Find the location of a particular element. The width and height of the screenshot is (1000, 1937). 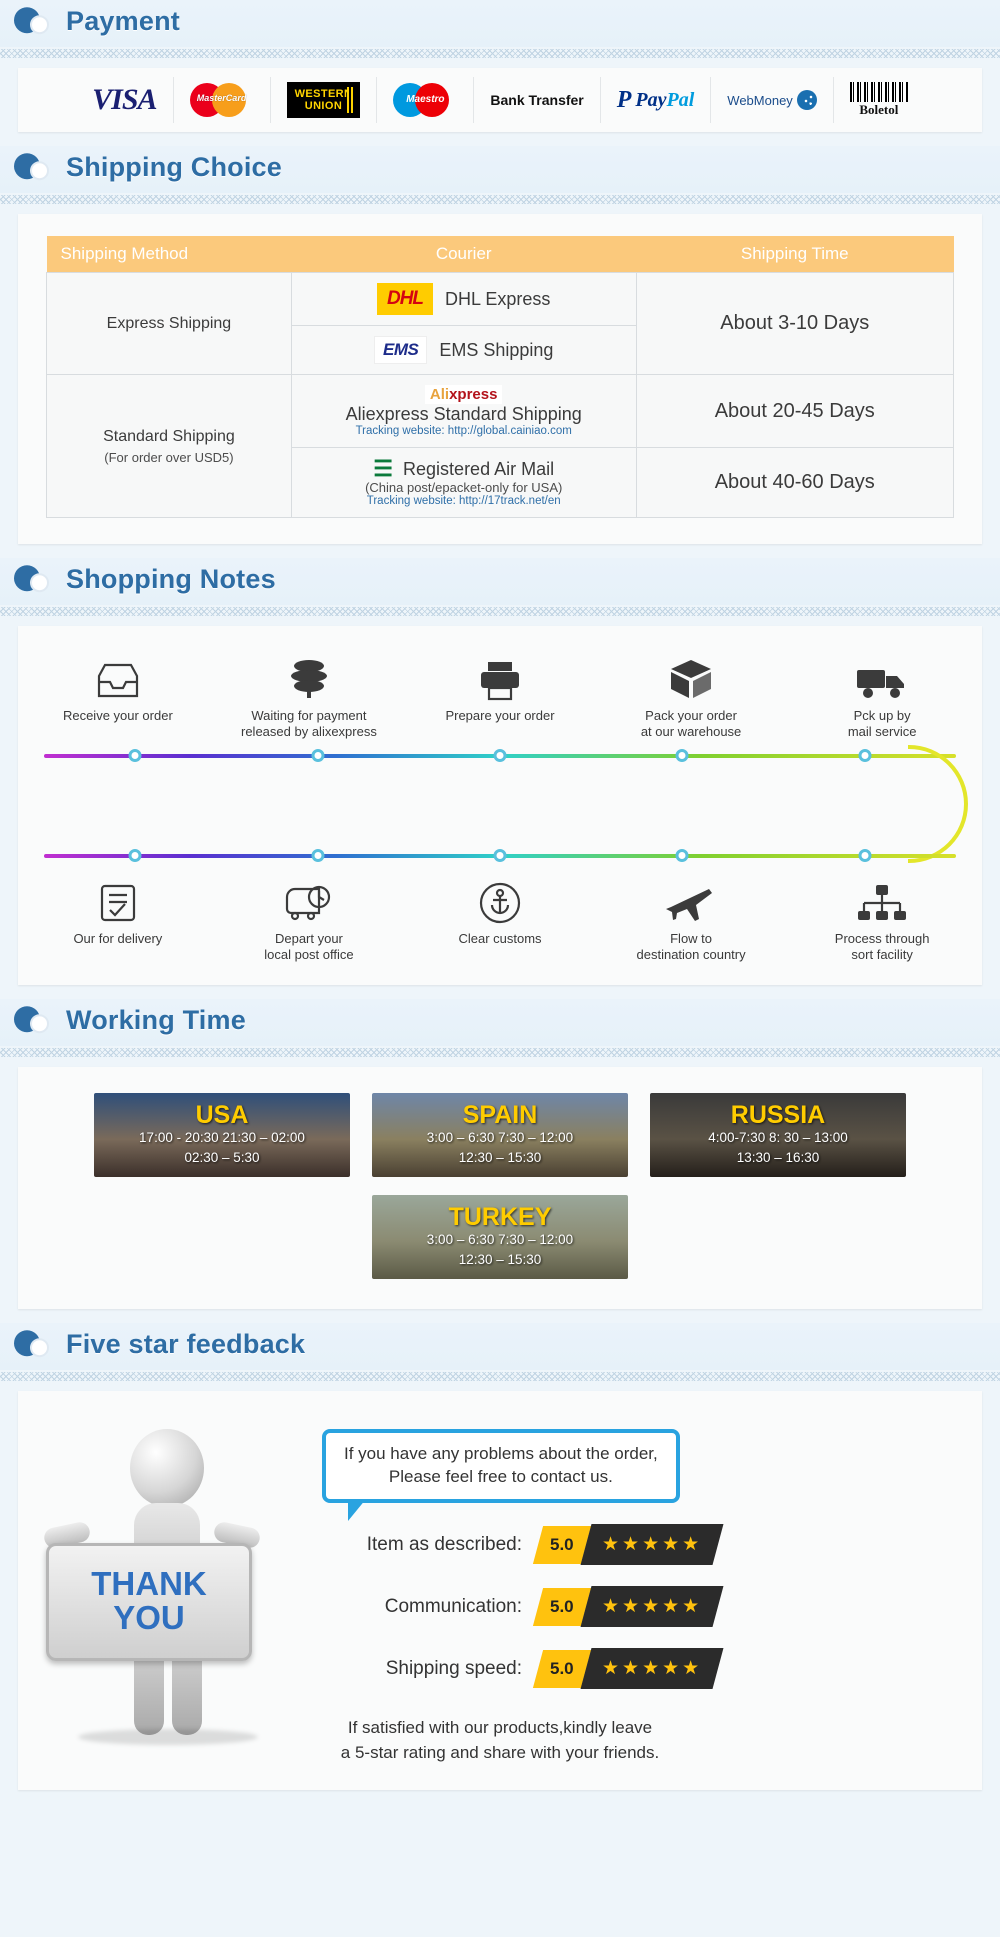

working-hours-line-2: 02:30 – 5:30 is located at coordinates (222, 1158).